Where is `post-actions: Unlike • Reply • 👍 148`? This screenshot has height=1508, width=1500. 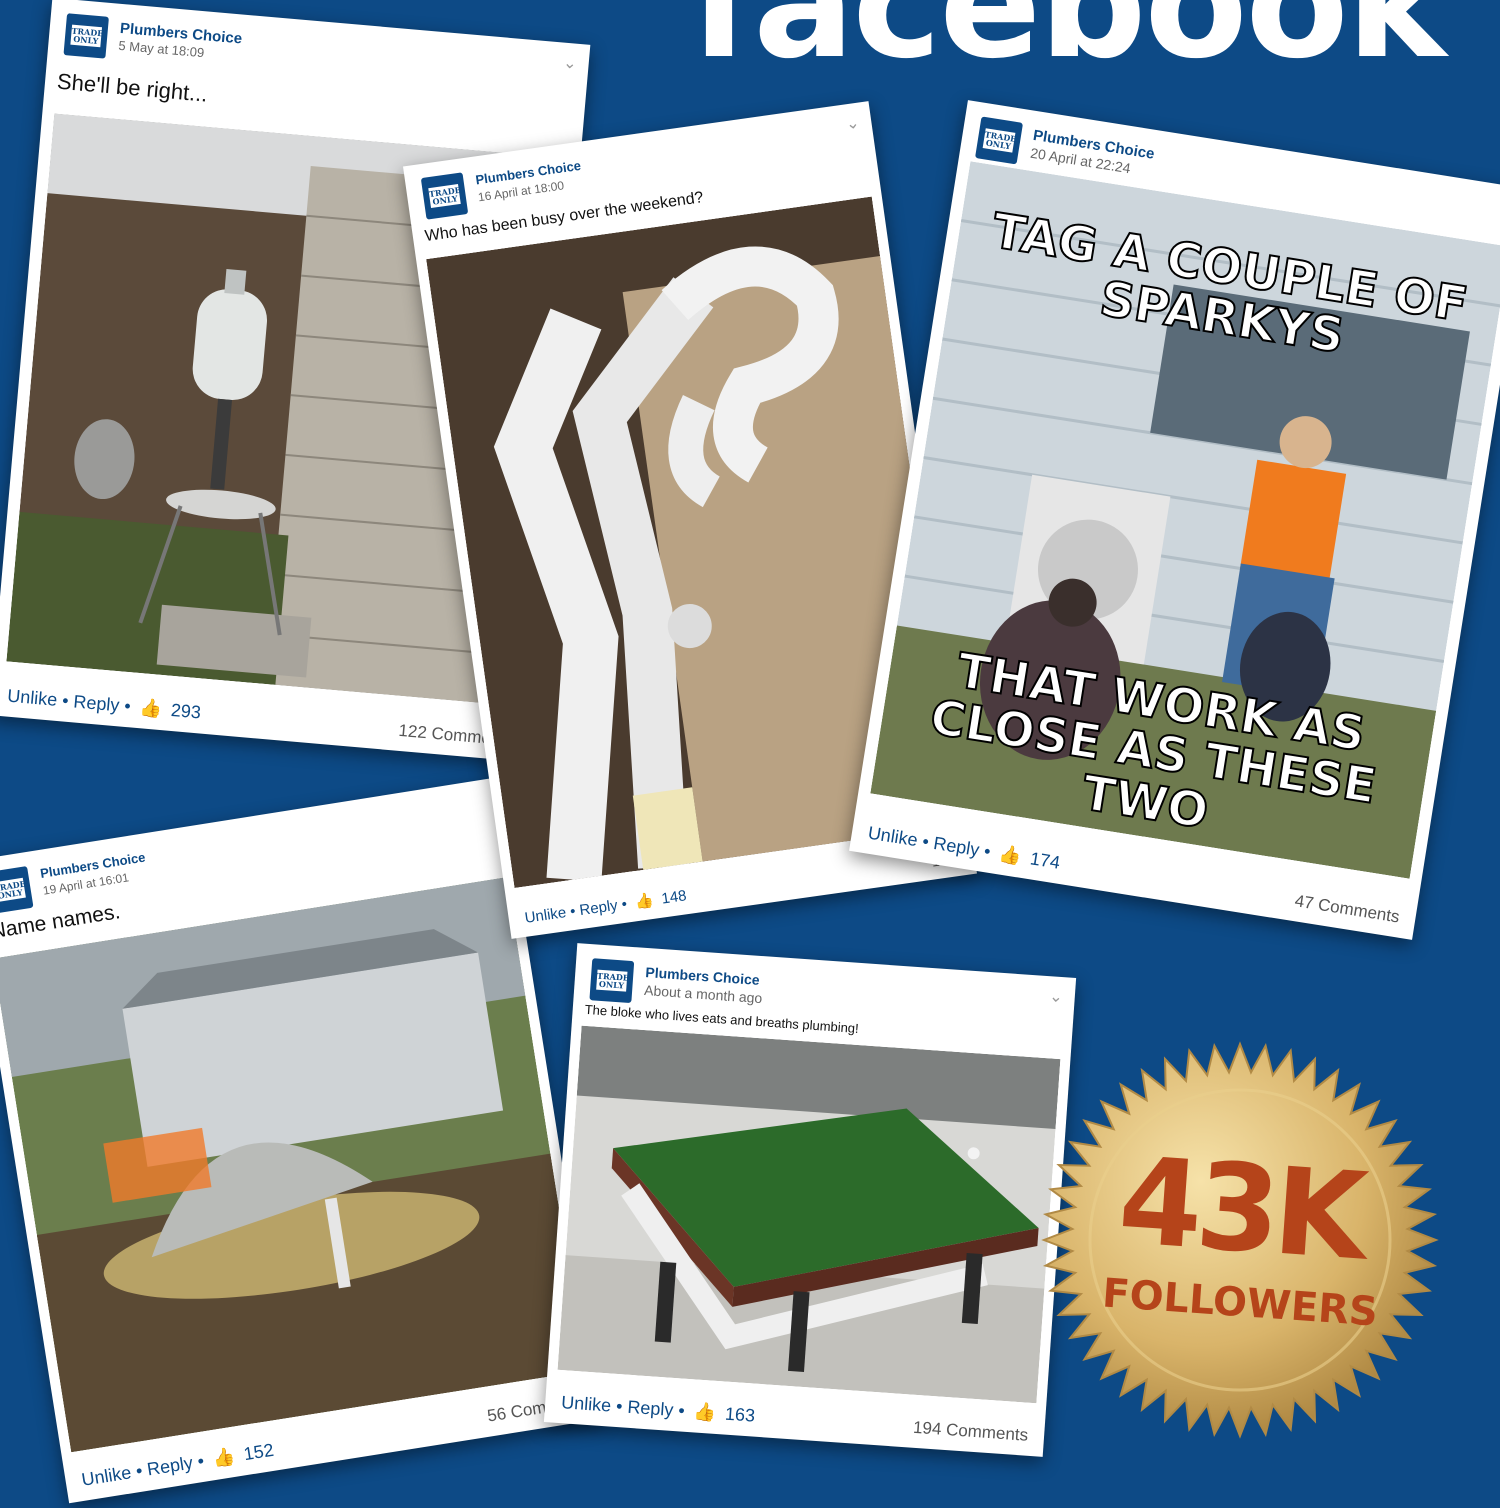 post-actions: Unlike • Reply • 👍 148 is located at coordinates (605, 907).